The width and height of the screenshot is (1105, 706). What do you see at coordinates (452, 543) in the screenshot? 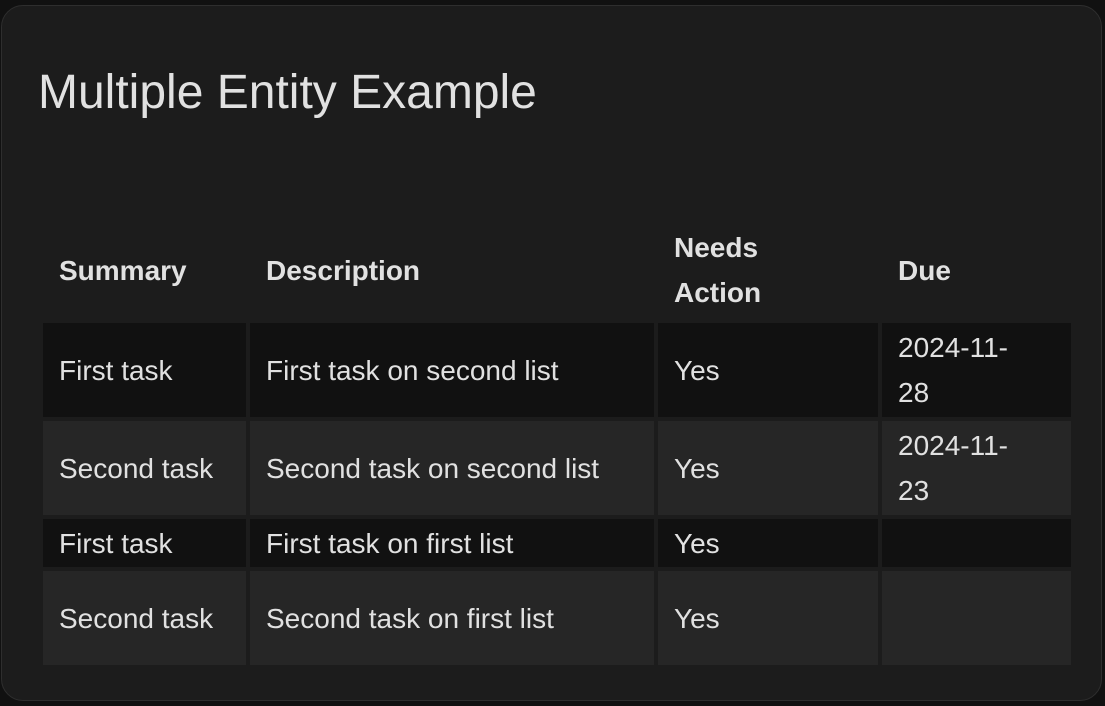
I see `cell-description: First task on first list` at bounding box center [452, 543].